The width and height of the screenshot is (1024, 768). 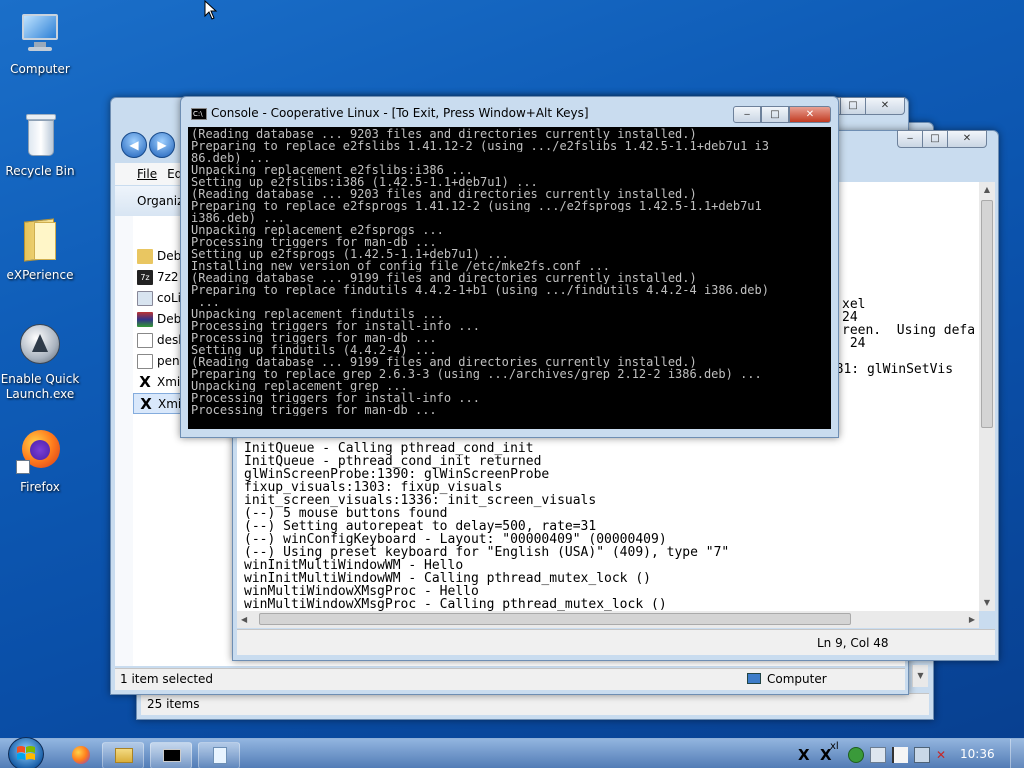 I want to click on recycle-bin-icon, so click(x=40, y=136).